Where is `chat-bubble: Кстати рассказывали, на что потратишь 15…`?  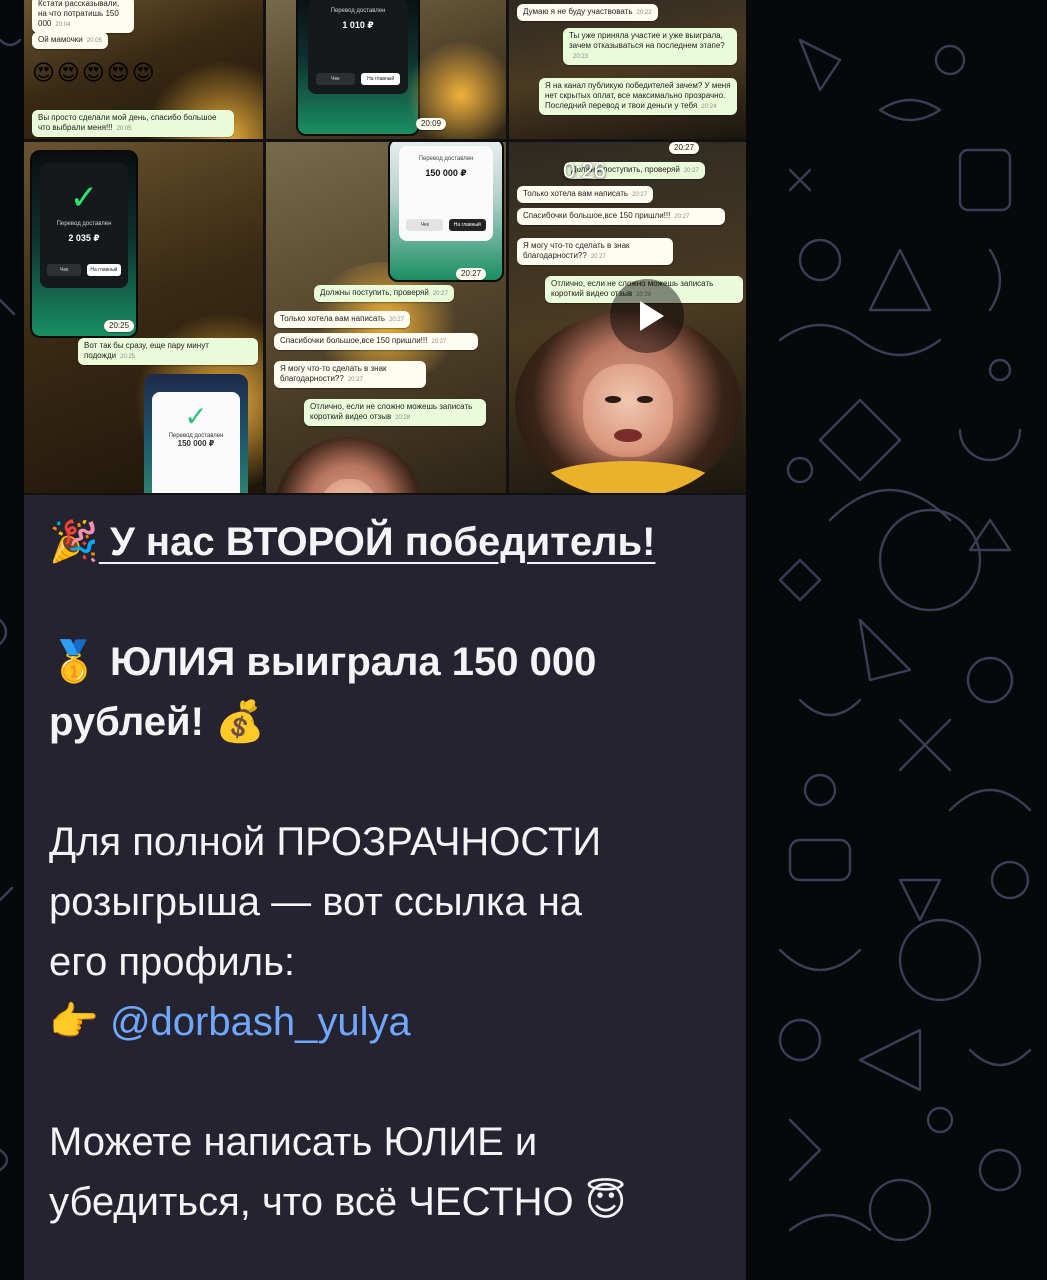 chat-bubble: Кстати рассказывали, на что потратишь 15… is located at coordinates (83, 16).